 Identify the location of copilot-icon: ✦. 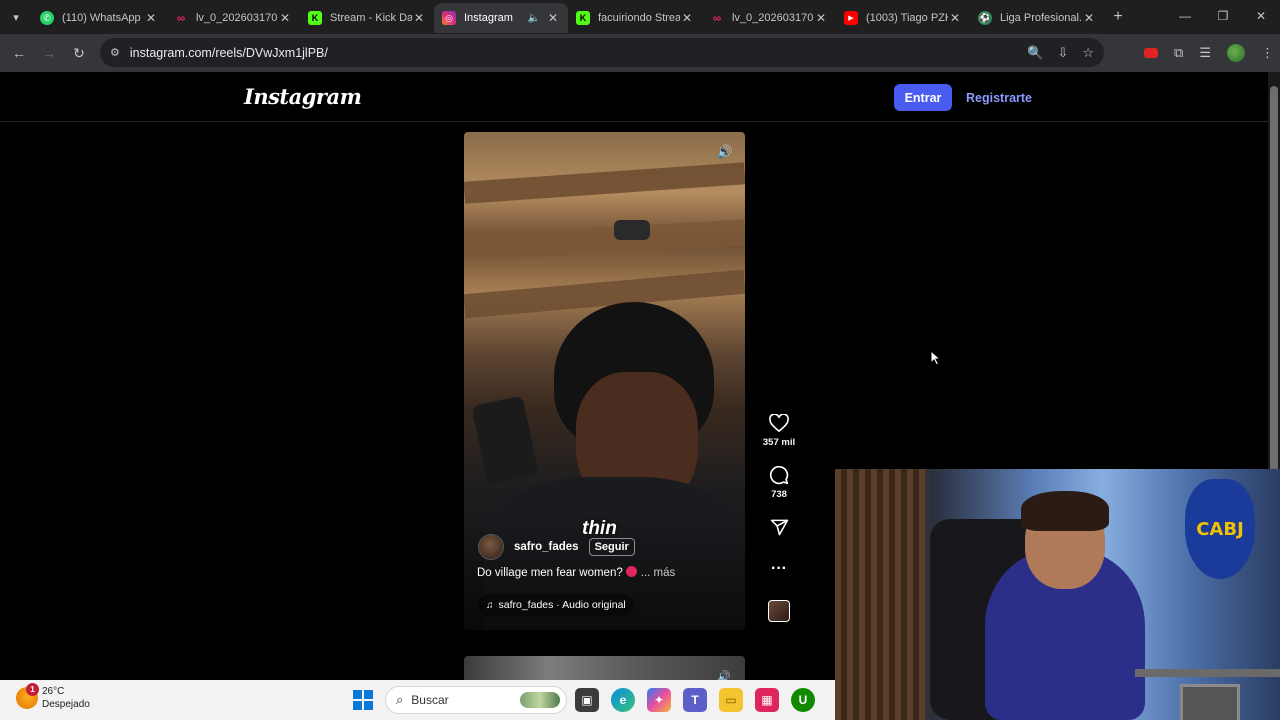
(659, 700).